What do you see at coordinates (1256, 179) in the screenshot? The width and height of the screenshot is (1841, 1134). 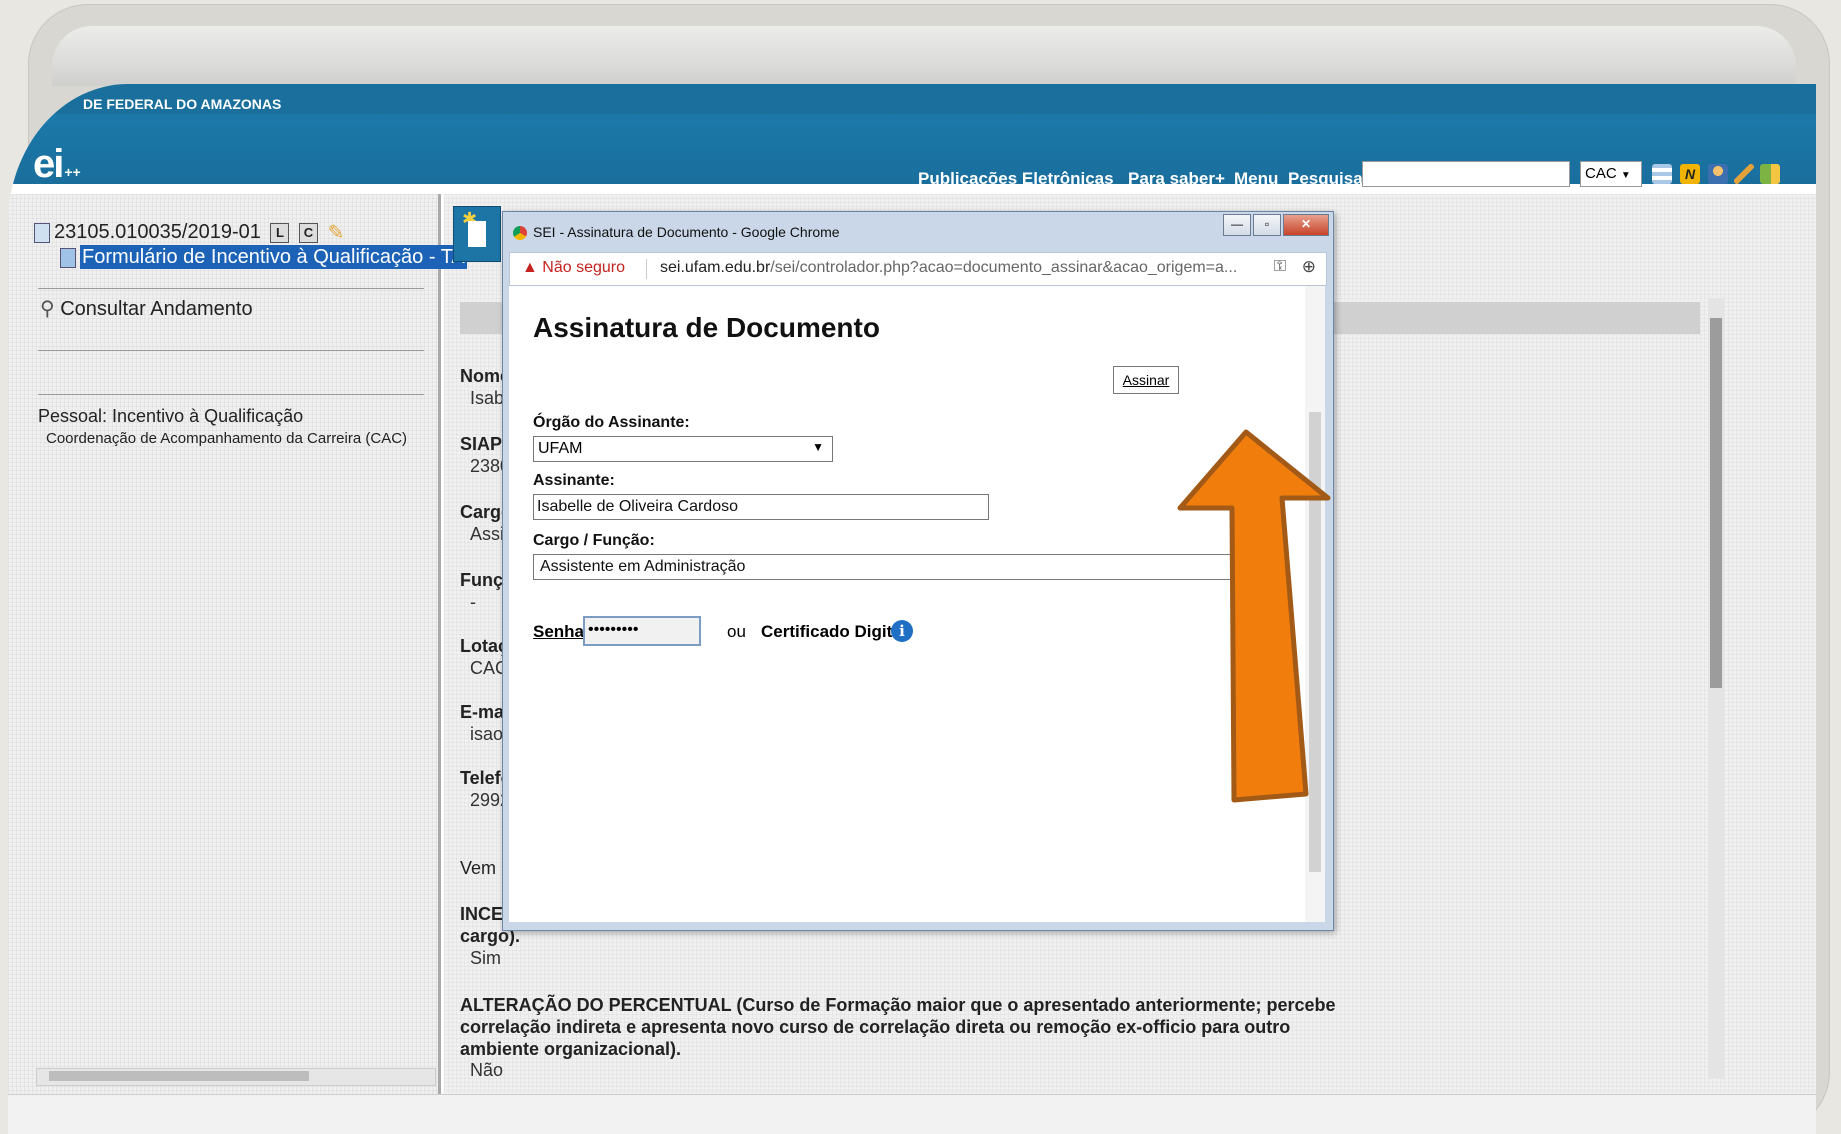 I see `nav-menu: Menu` at bounding box center [1256, 179].